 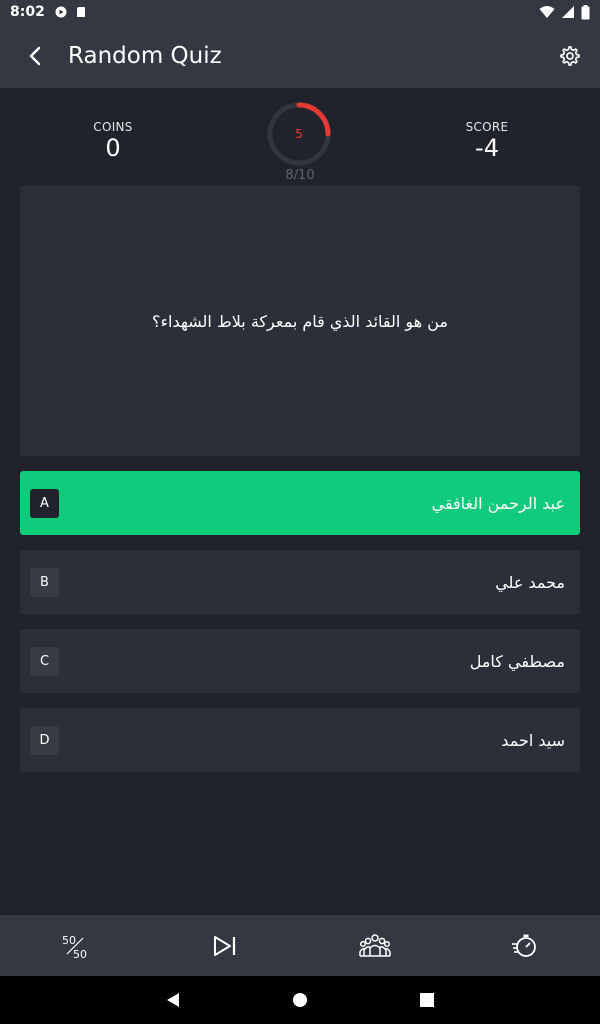 What do you see at coordinates (547, 12) in the screenshot?
I see `wifi-icon` at bounding box center [547, 12].